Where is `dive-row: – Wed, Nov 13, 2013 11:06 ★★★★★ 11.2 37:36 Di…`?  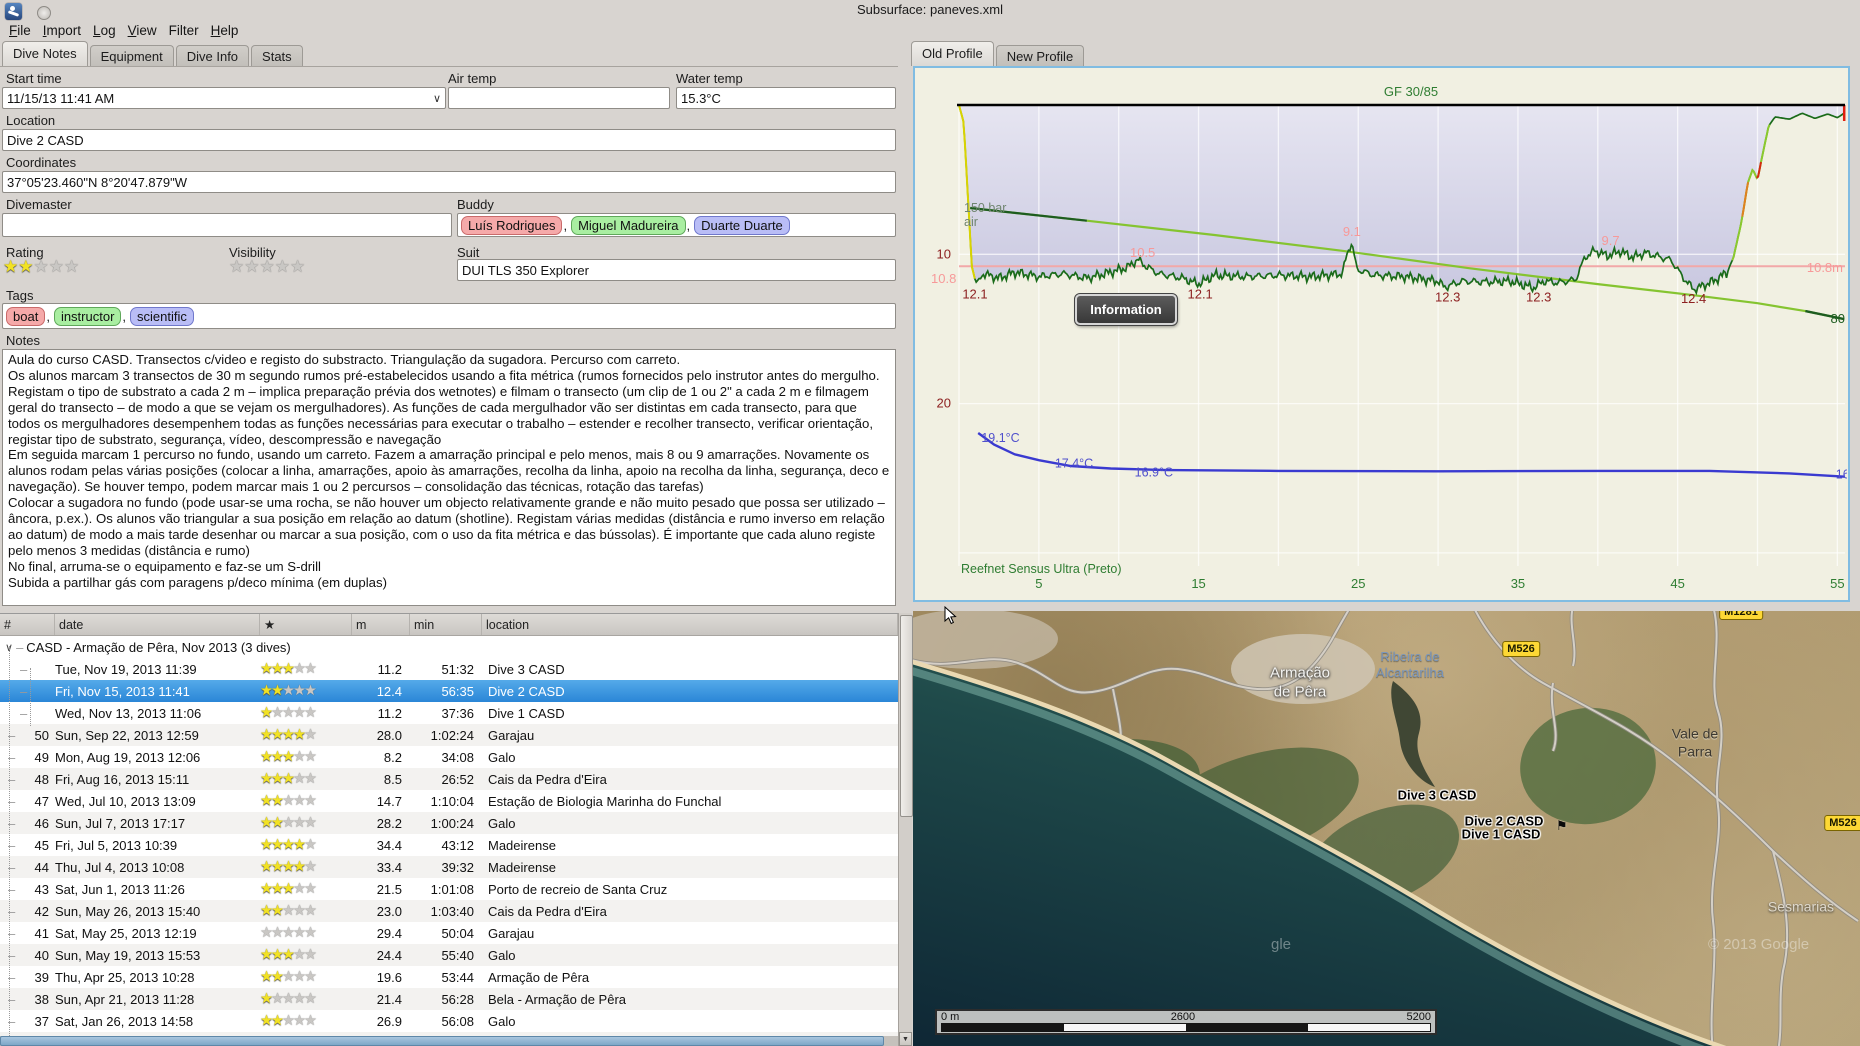 dive-row: – Wed, Nov 13, 2013 11:06 ★★★★★ 11.2 37:36 Di… is located at coordinates (449, 713).